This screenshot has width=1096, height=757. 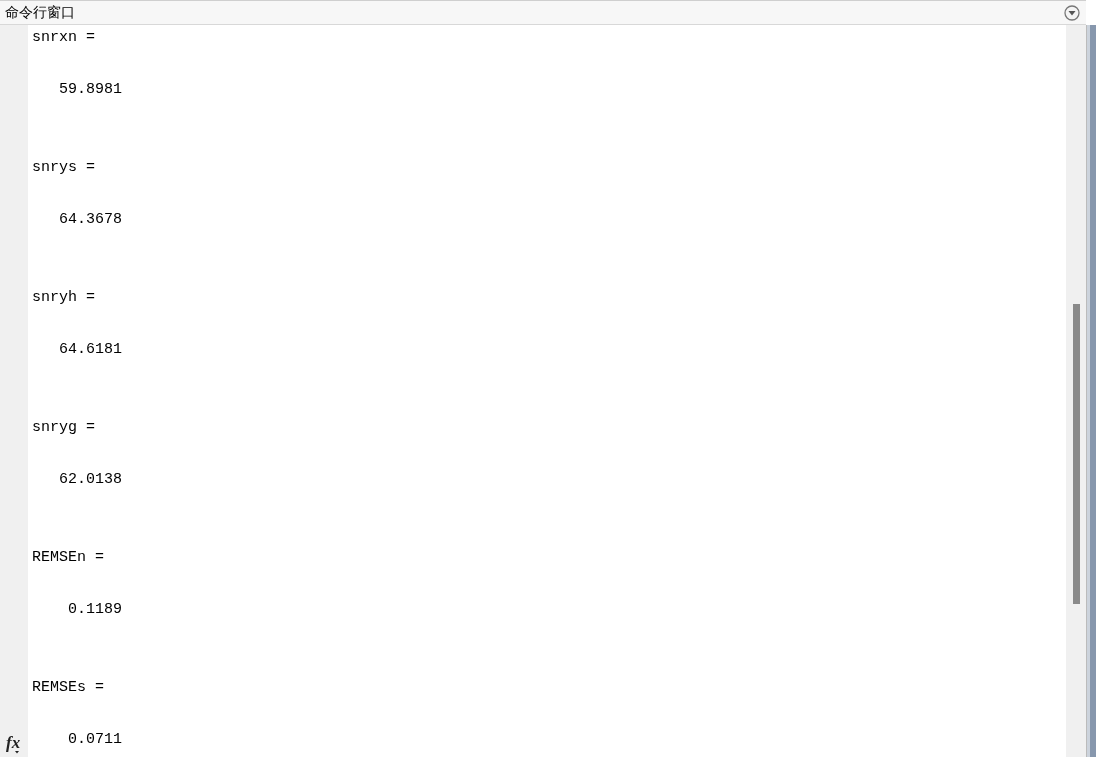 What do you see at coordinates (94, 740) in the screenshot?
I see `variable-value: 0.0711` at bounding box center [94, 740].